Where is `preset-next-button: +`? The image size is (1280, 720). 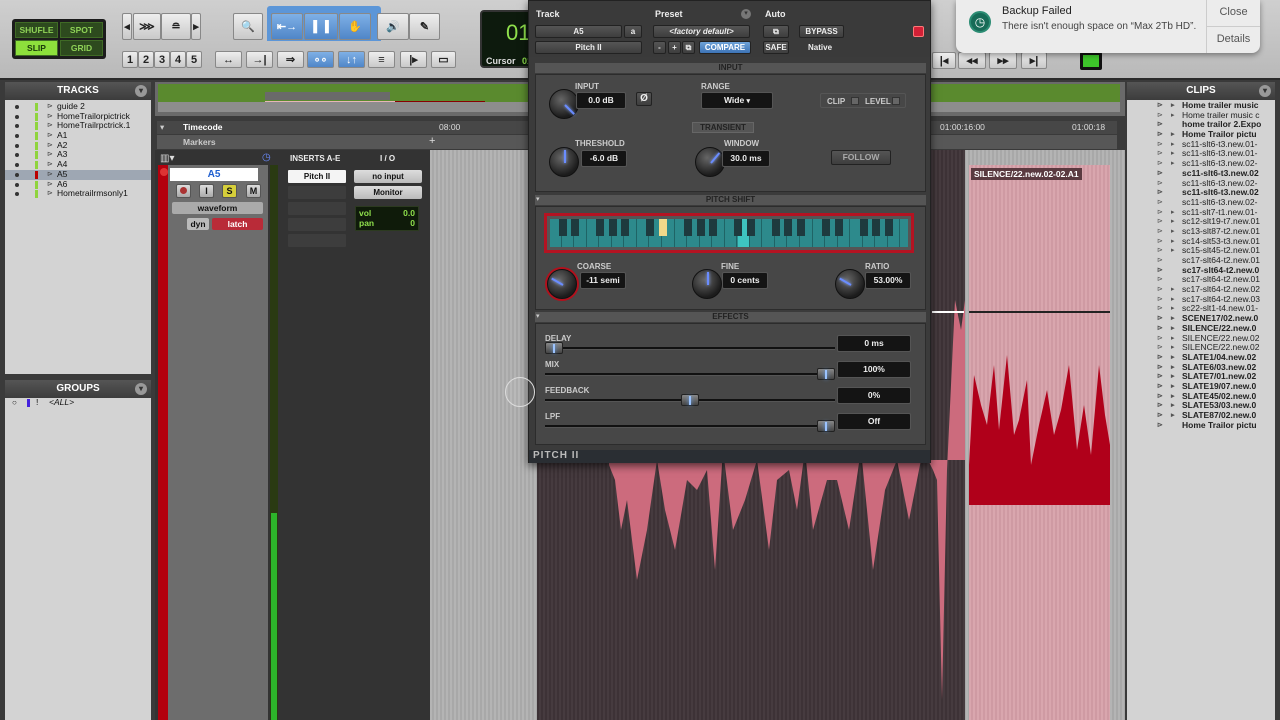
preset-next-button: + is located at coordinates (674, 47).